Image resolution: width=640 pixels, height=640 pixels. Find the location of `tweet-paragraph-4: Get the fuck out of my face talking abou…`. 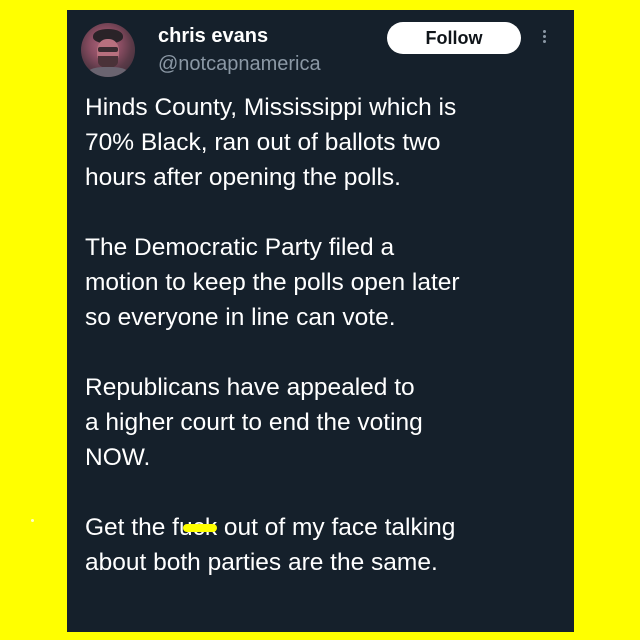

tweet-paragraph-4: Get the fuck out of my face talking abou… is located at coordinates (325, 545).